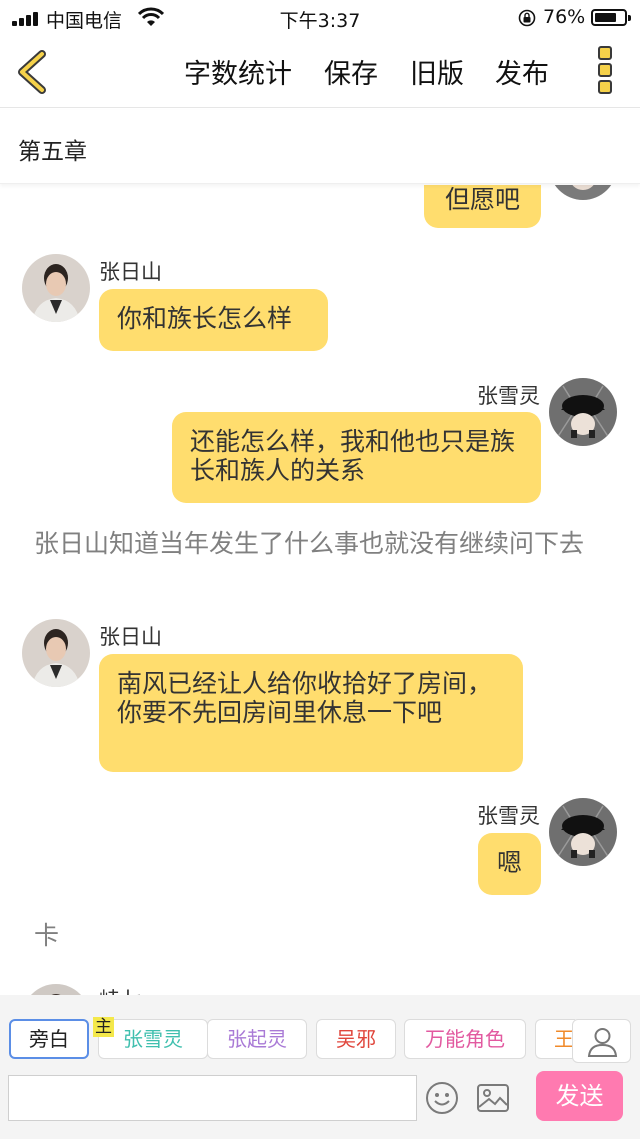 The height and width of the screenshot is (1139, 640). Describe the element at coordinates (351, 71) in the screenshot. I see `save-button: 保存` at that location.